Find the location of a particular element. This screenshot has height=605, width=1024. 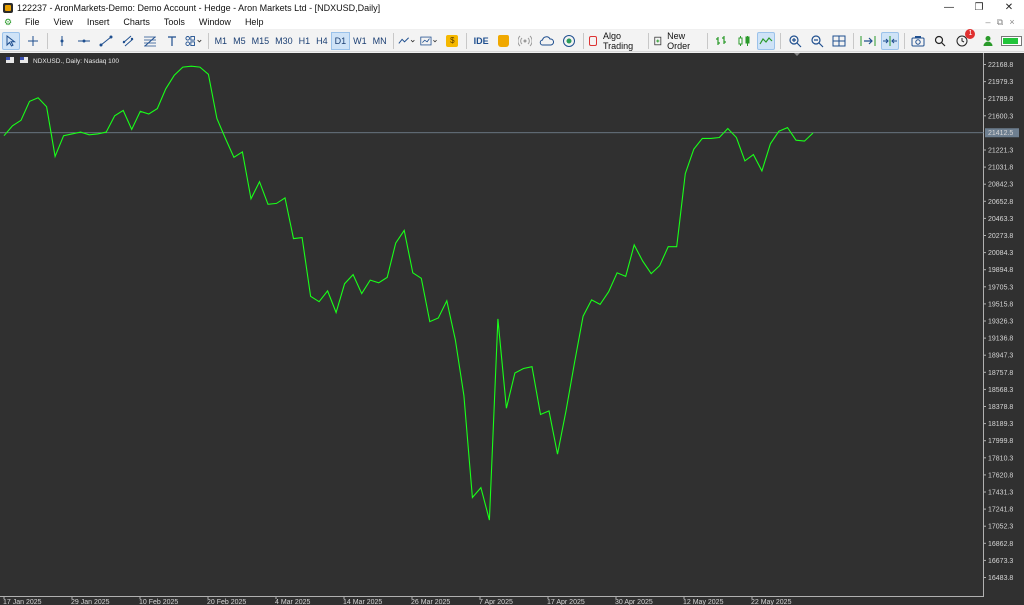

menu-insert: Insert is located at coordinates (98, 22).